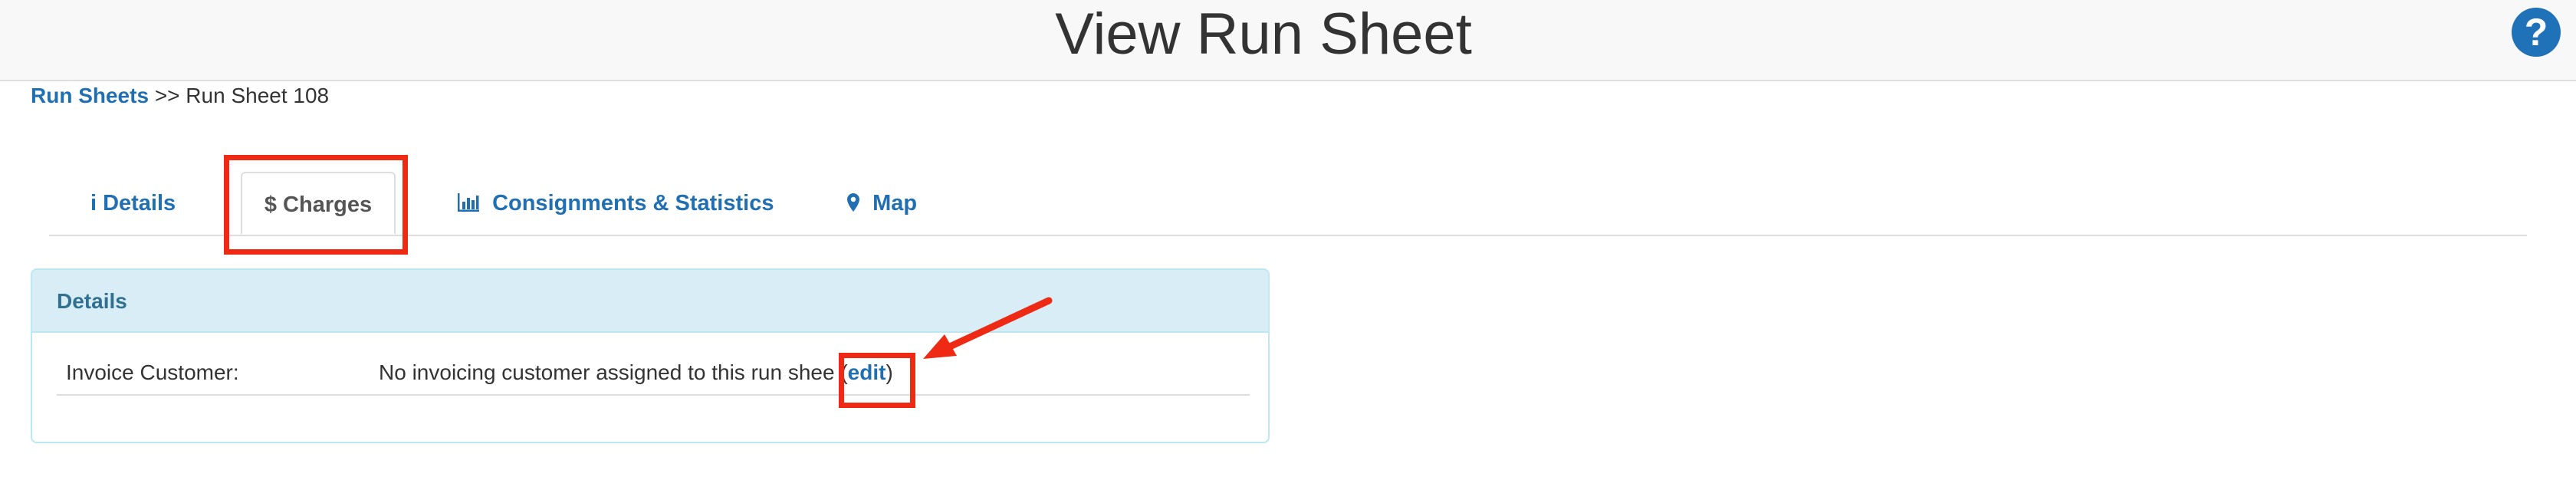  What do you see at coordinates (94, 203) in the screenshot?
I see `info-icon: i` at bounding box center [94, 203].